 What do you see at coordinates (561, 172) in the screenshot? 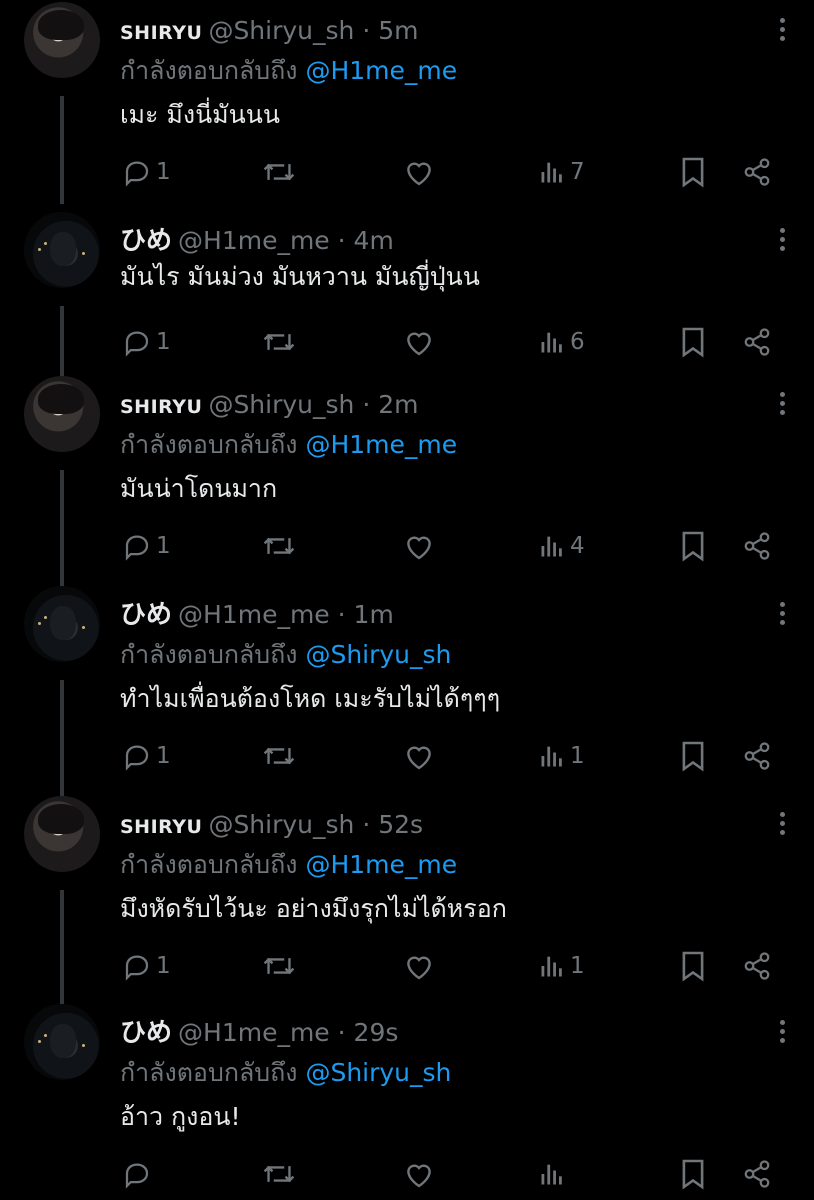
I see `views-button: 7` at bounding box center [561, 172].